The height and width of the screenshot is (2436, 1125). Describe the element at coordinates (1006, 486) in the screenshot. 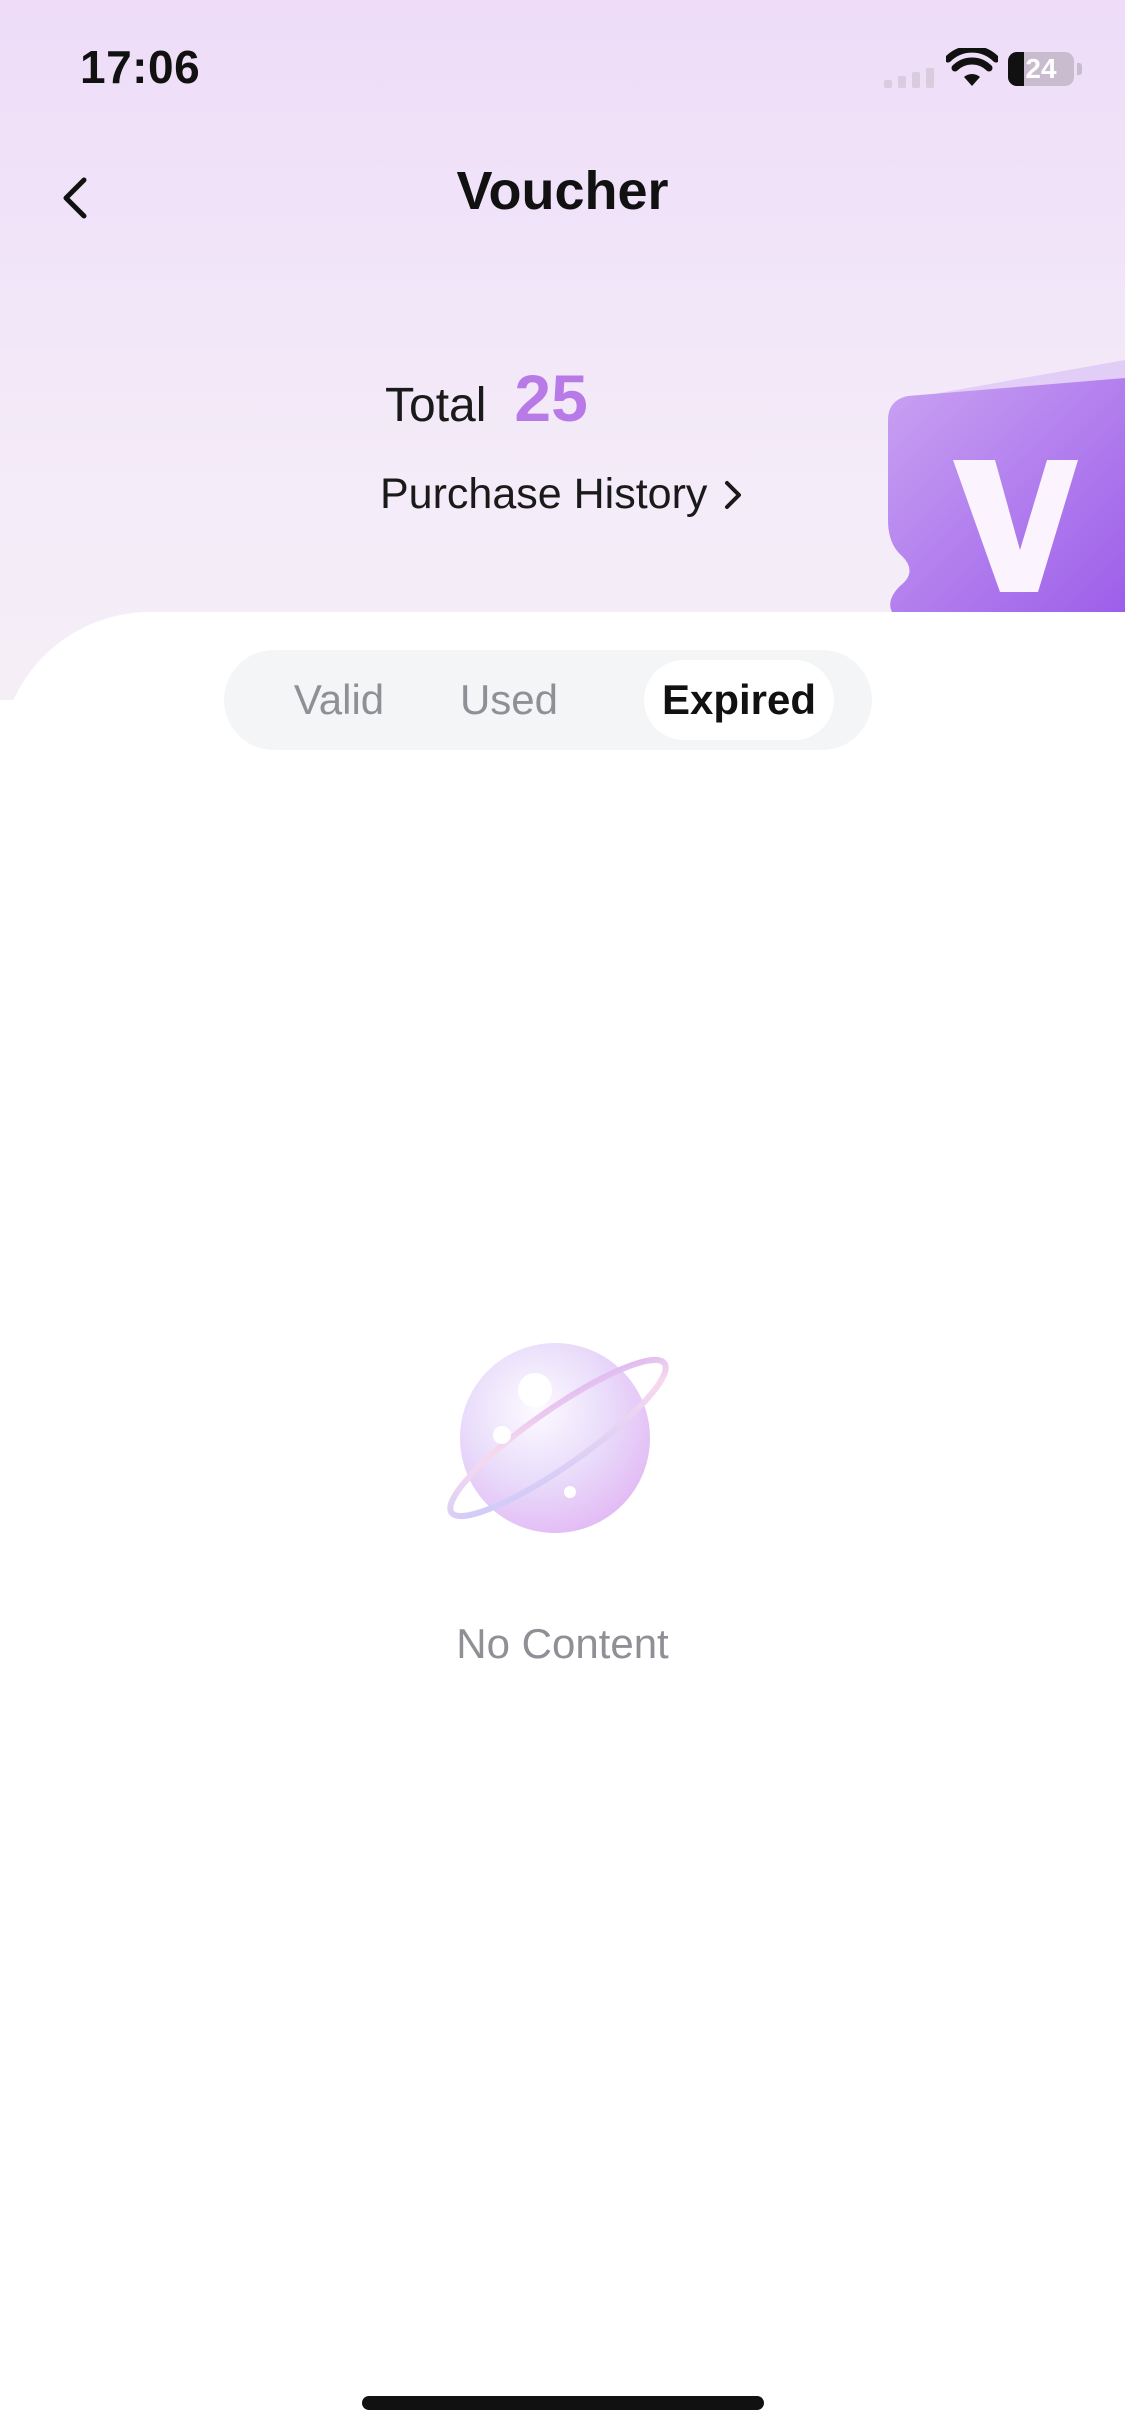

I see `voucher-ticket-icon` at that location.